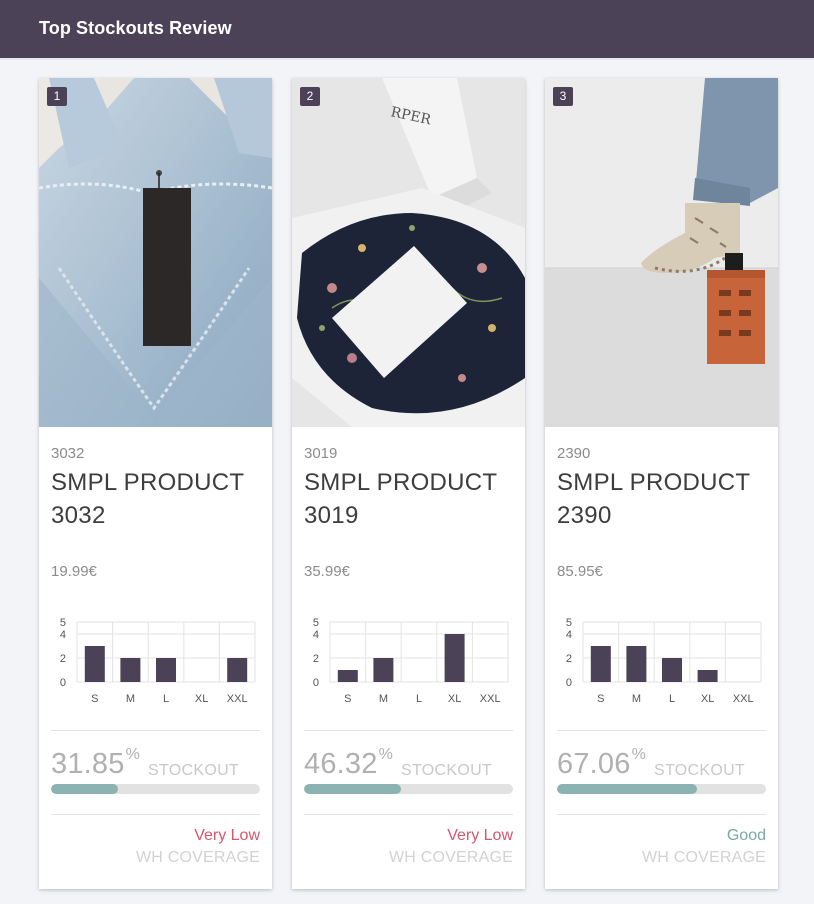  Describe the element at coordinates (327, 571) in the screenshot. I see `product-price: 35.99€` at that location.